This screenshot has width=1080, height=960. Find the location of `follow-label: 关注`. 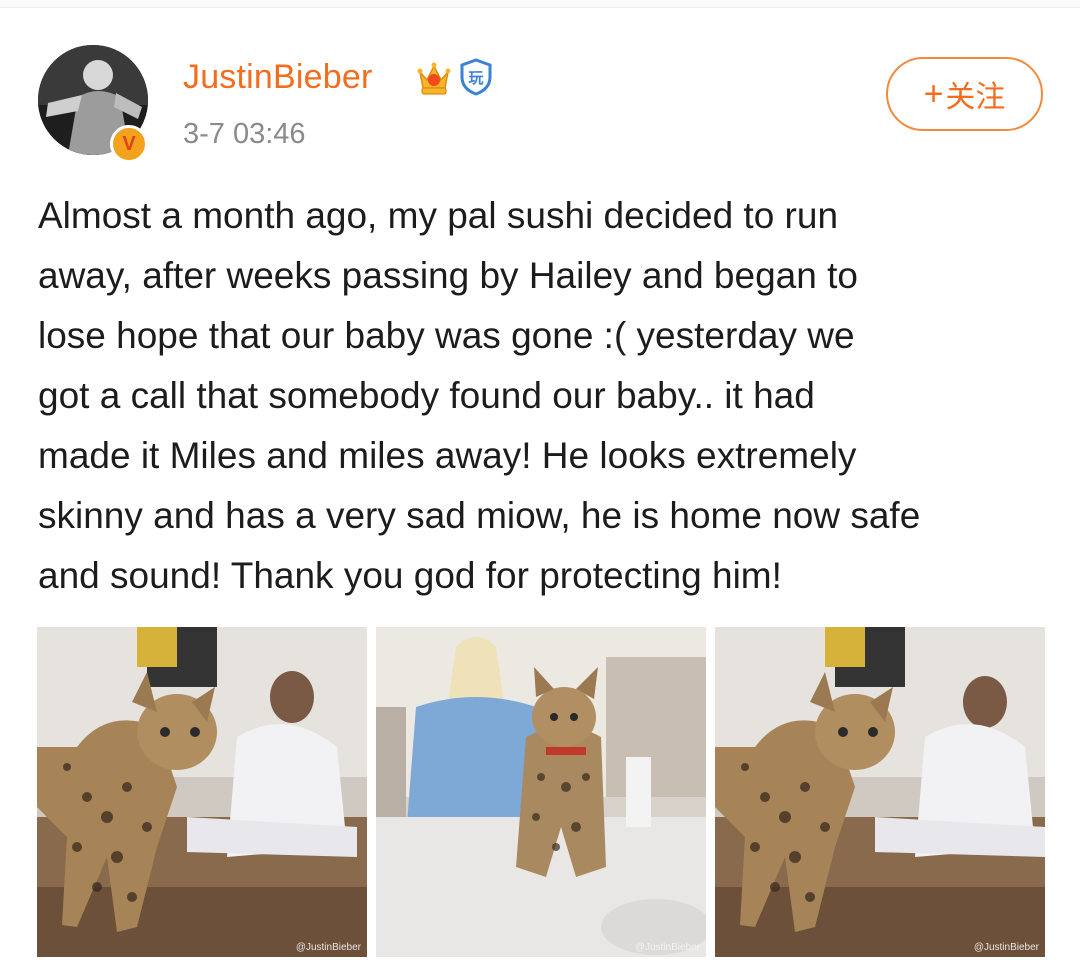

follow-label: 关注 is located at coordinates (975, 97).